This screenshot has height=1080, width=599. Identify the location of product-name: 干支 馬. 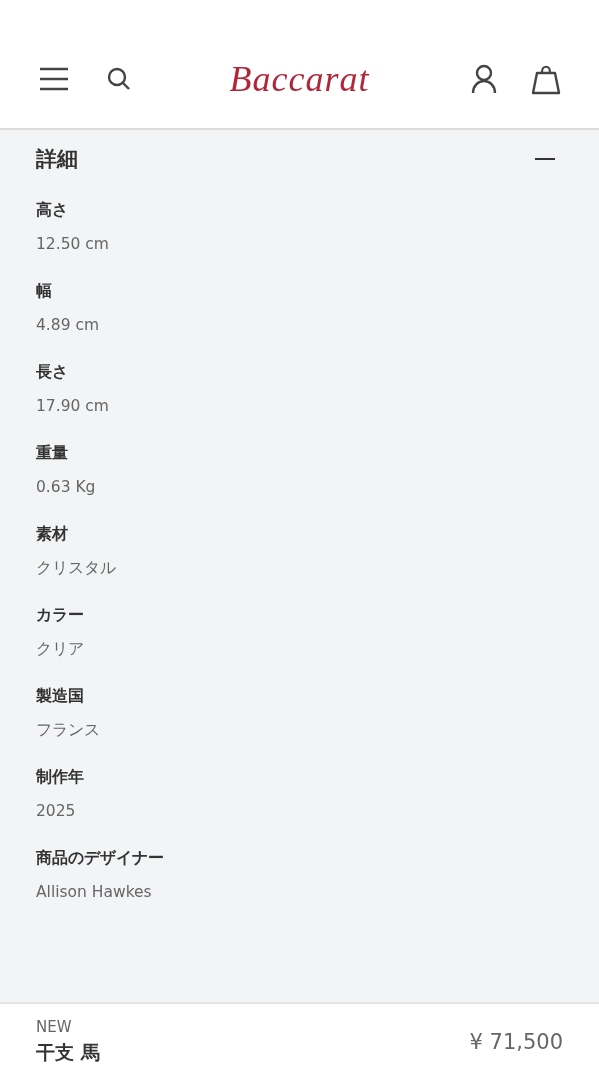
(68, 1052).